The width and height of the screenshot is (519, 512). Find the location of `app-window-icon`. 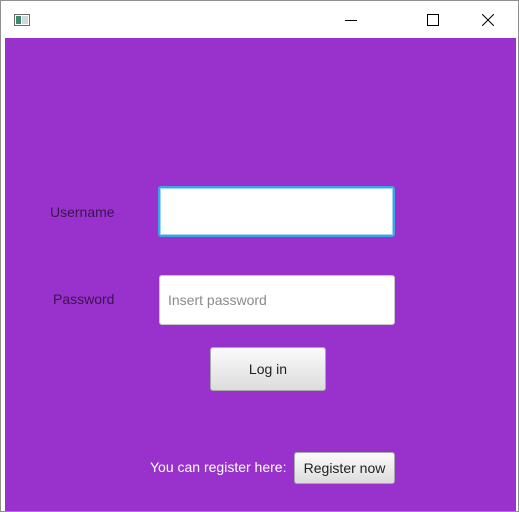

app-window-icon is located at coordinates (22, 19).